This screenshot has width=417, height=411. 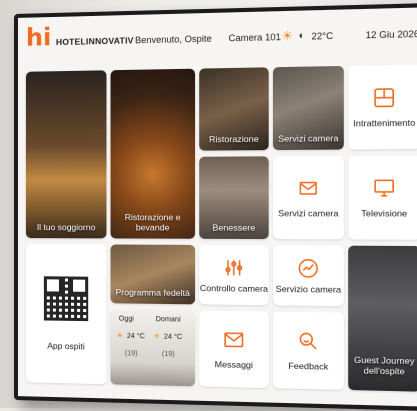 What do you see at coordinates (95, 41) in the screenshot?
I see `hotel-name: HOTELINNOVATIV` at bounding box center [95, 41].